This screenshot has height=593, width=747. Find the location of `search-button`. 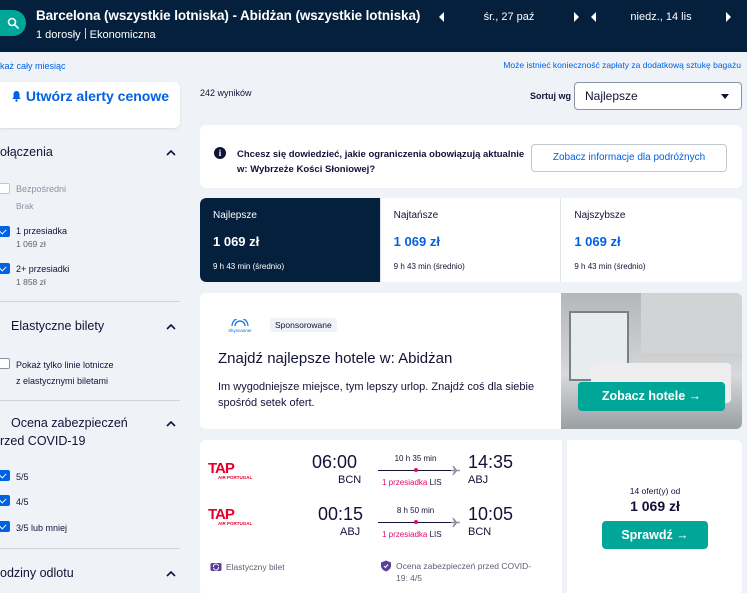

search-button is located at coordinates (13, 23).